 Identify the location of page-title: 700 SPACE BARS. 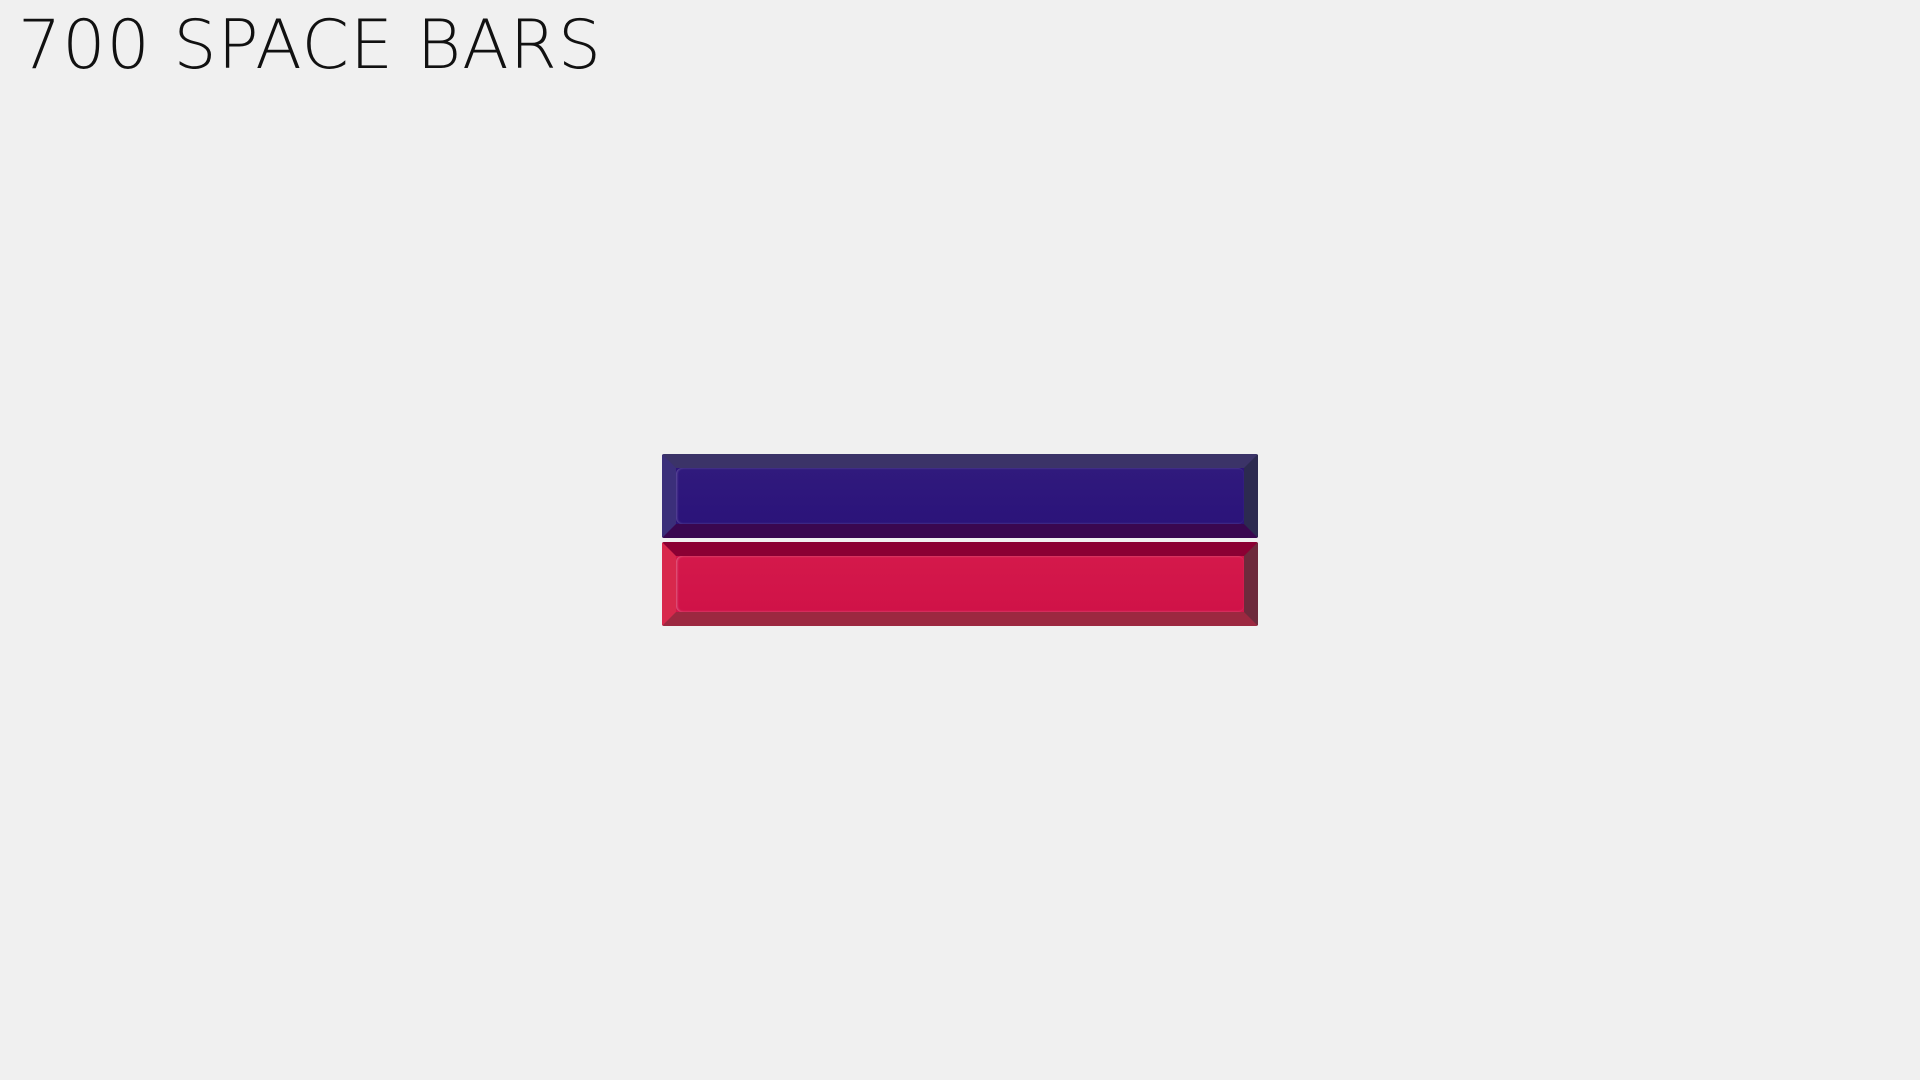
(310, 45).